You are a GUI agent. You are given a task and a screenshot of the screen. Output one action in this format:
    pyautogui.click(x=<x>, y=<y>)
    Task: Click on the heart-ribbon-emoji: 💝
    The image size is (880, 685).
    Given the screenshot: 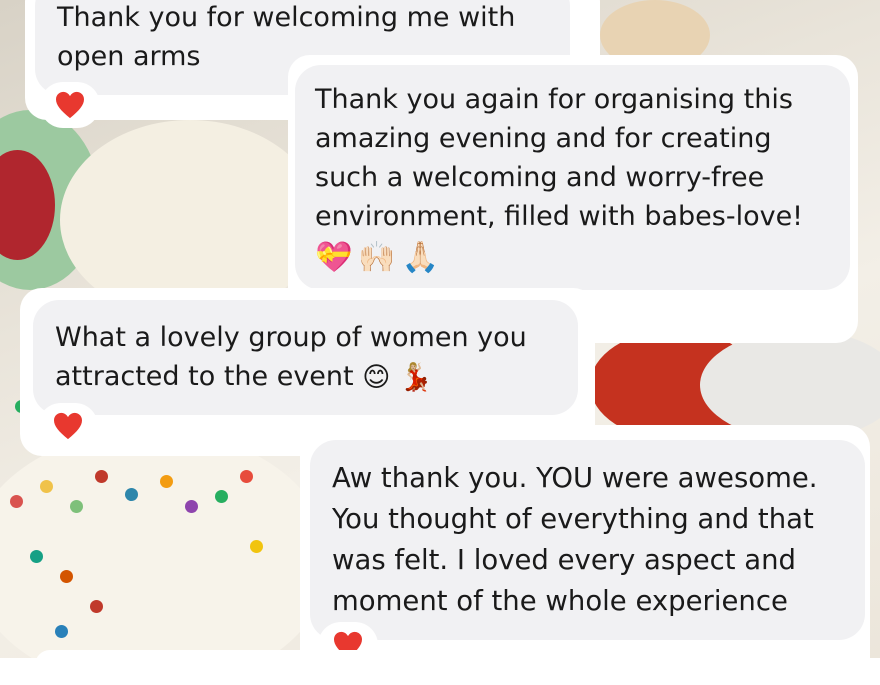 What is the action you would take?
    pyautogui.click(x=334, y=257)
    